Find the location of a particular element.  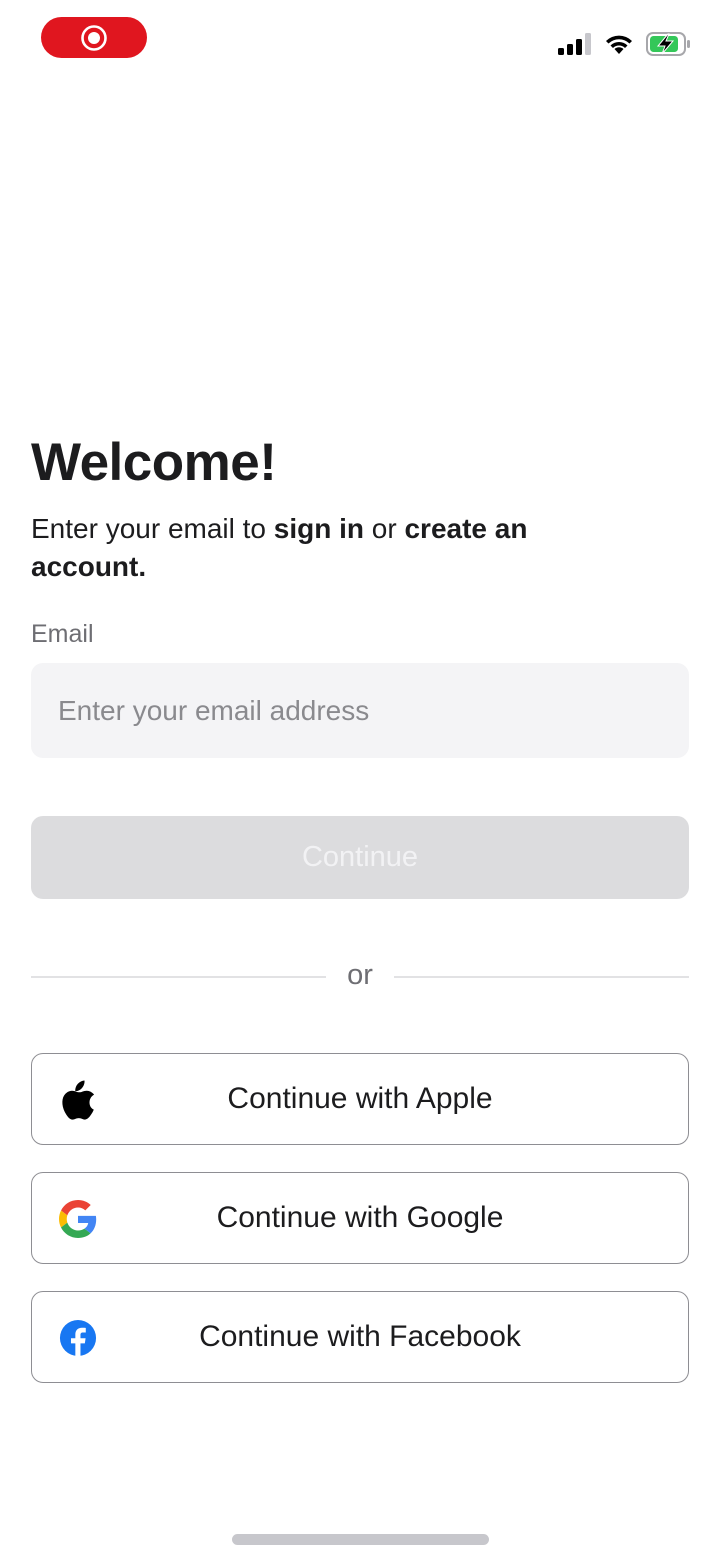

subtitle-sign-in: sign in is located at coordinates (319, 528).